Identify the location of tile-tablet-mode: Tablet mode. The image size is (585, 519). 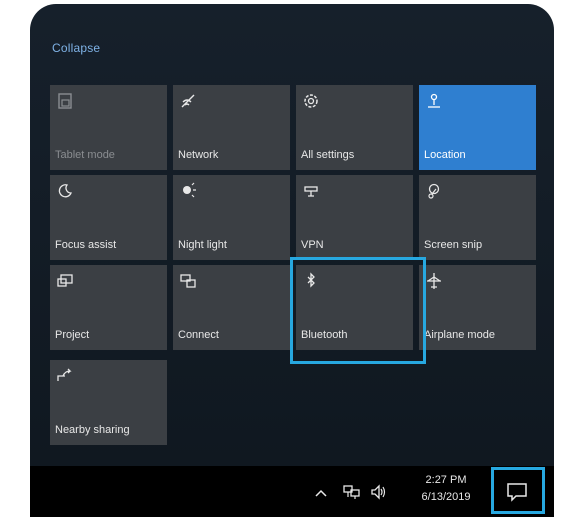
(108, 127).